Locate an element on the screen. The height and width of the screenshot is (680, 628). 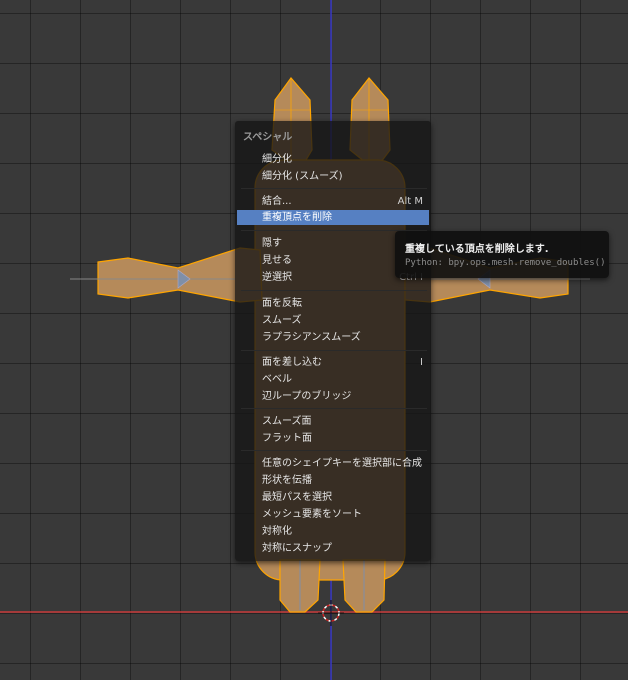
menu-item-snap-to-symmetry: 対称にスナップ is located at coordinates (333, 548).